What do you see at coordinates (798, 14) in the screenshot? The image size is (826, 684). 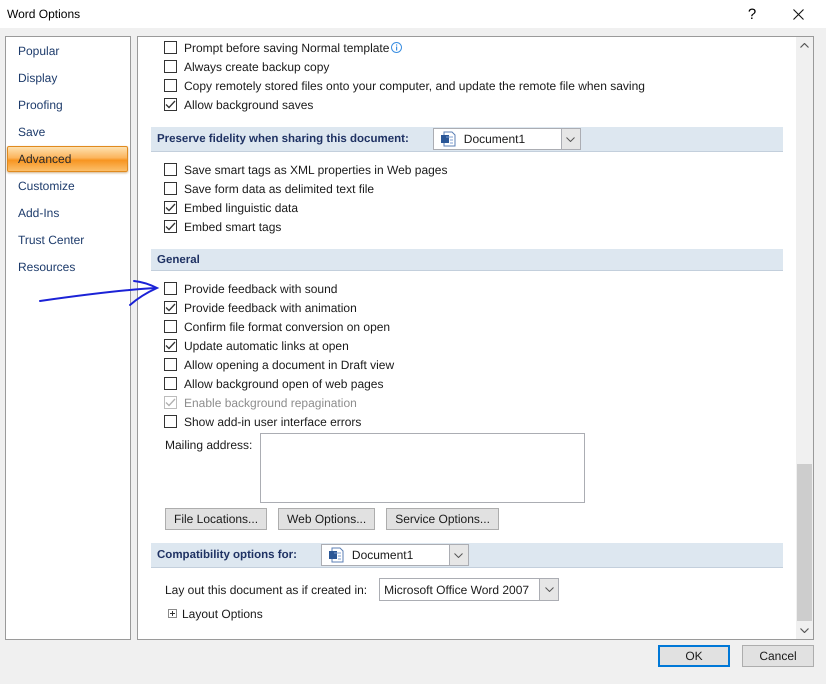 I see `close-icon` at bounding box center [798, 14].